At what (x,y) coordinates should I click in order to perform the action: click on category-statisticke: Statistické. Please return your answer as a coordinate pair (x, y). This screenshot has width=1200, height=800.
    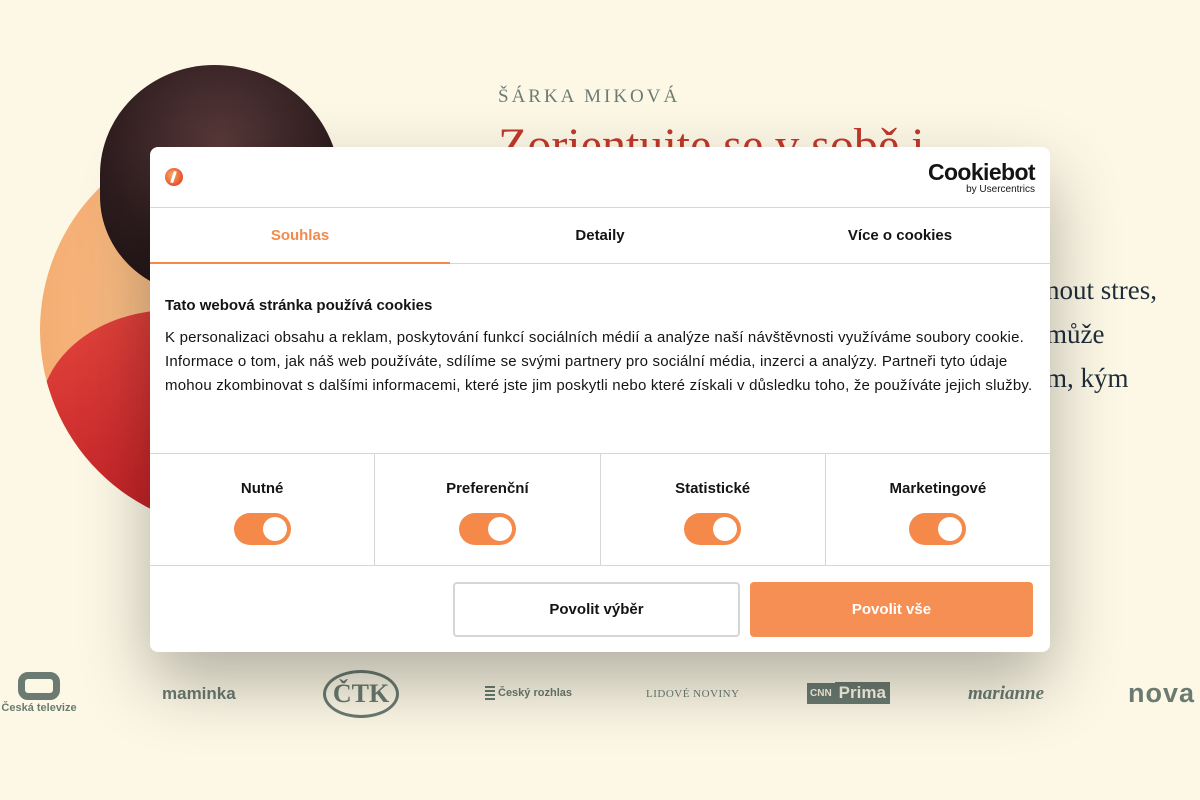
    Looking at the image, I should click on (713, 509).